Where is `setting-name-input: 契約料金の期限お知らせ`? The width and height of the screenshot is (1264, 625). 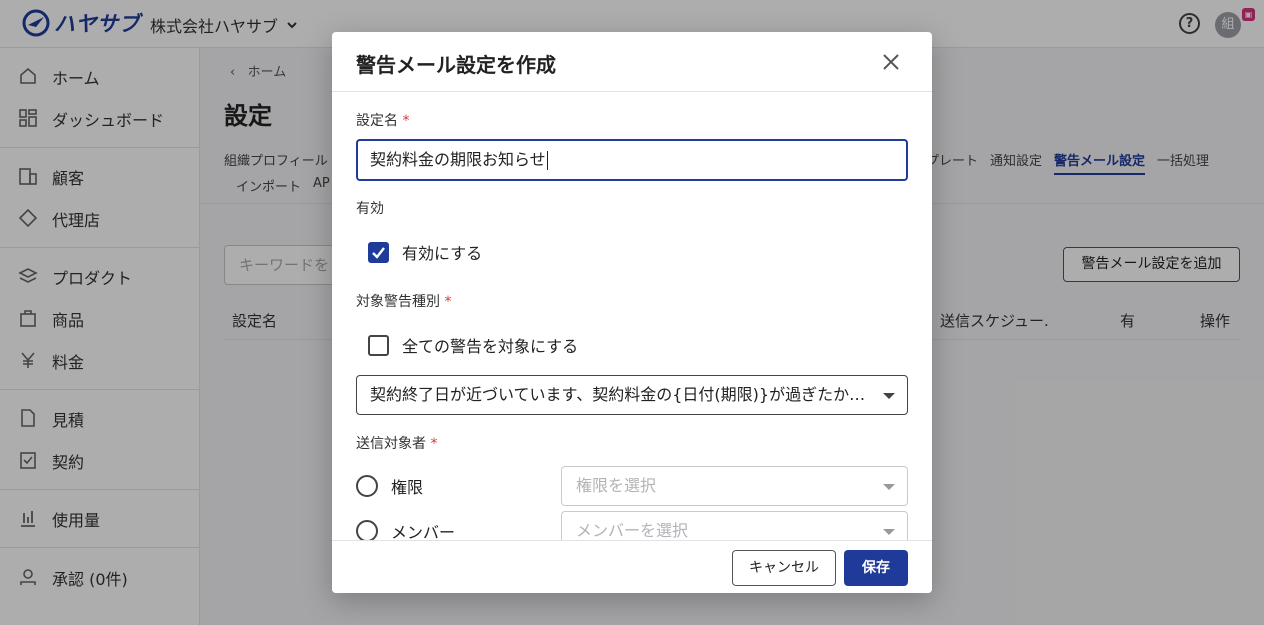 setting-name-input: 契約料金の期限お知らせ is located at coordinates (632, 160).